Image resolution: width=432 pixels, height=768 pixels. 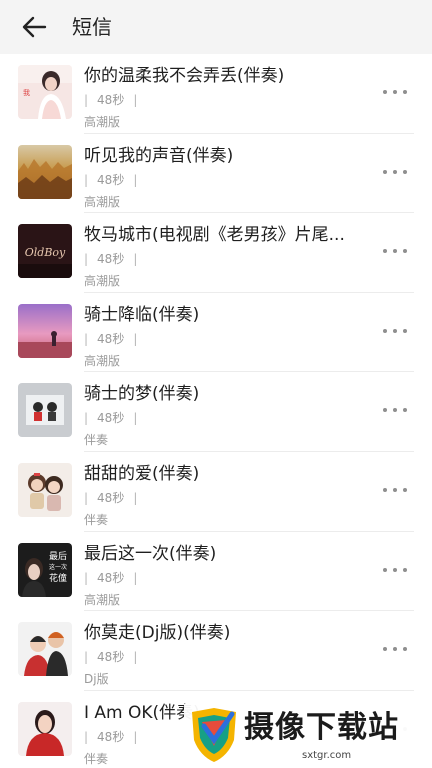 What do you see at coordinates (216, 651) in the screenshot?
I see `song-item: 你莫走(Dj版)(伴奏) | 48秒 | Dj版` at bounding box center [216, 651].